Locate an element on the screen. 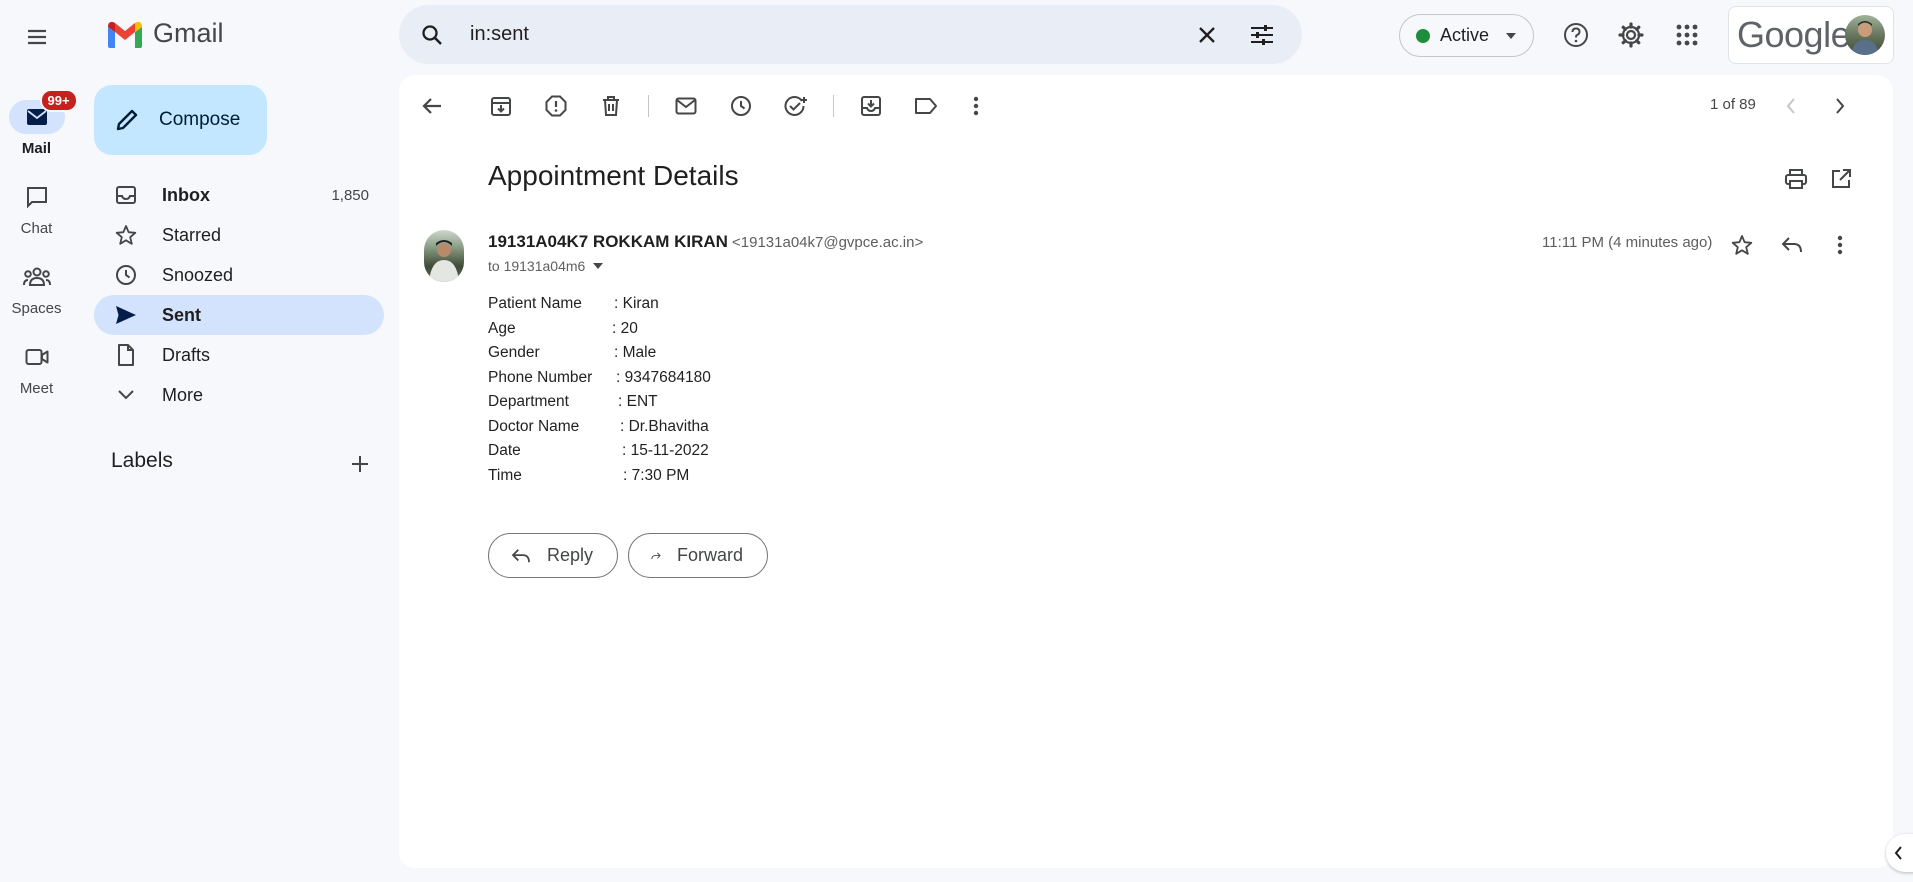 The image size is (1913, 882). newer-button is located at coordinates (1791, 106).